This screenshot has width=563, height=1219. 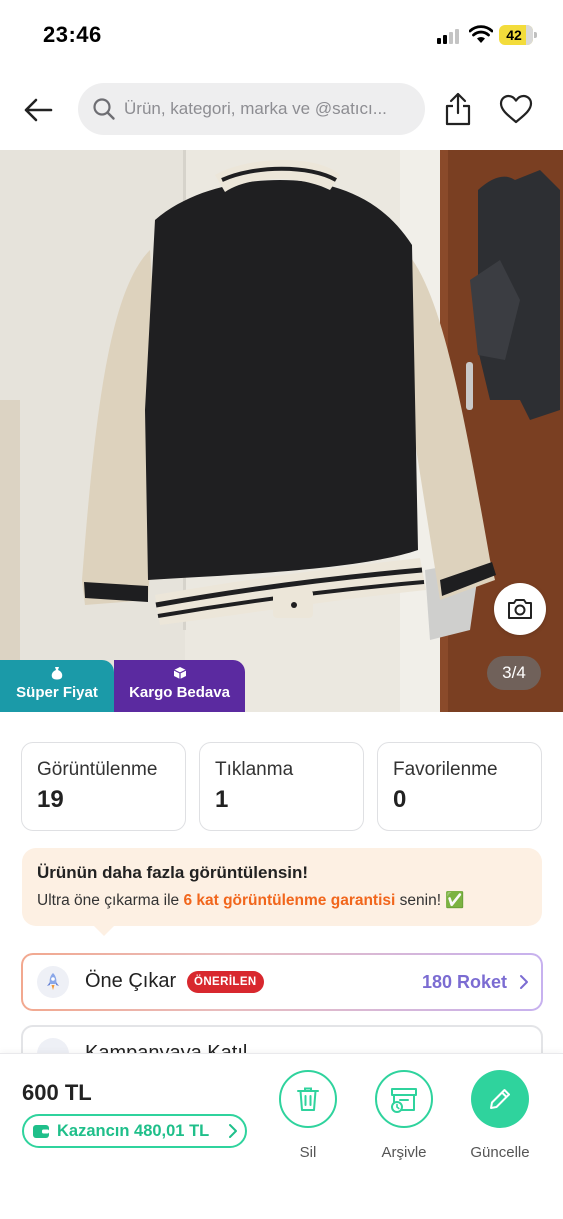 What do you see at coordinates (449, 36) in the screenshot?
I see `signal-icon` at bounding box center [449, 36].